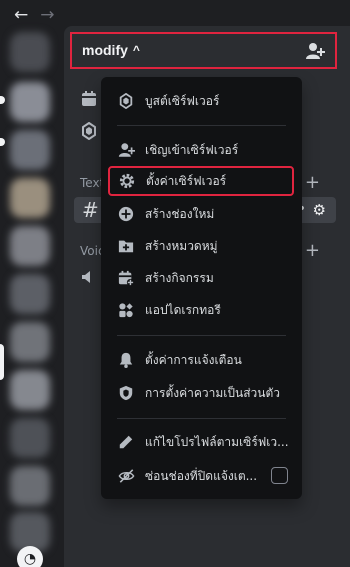 The image size is (350, 567). What do you see at coordinates (193, 359) in the screenshot?
I see `menu-item-label: ตั้งค่าการแจ้งเตือน` at bounding box center [193, 359].